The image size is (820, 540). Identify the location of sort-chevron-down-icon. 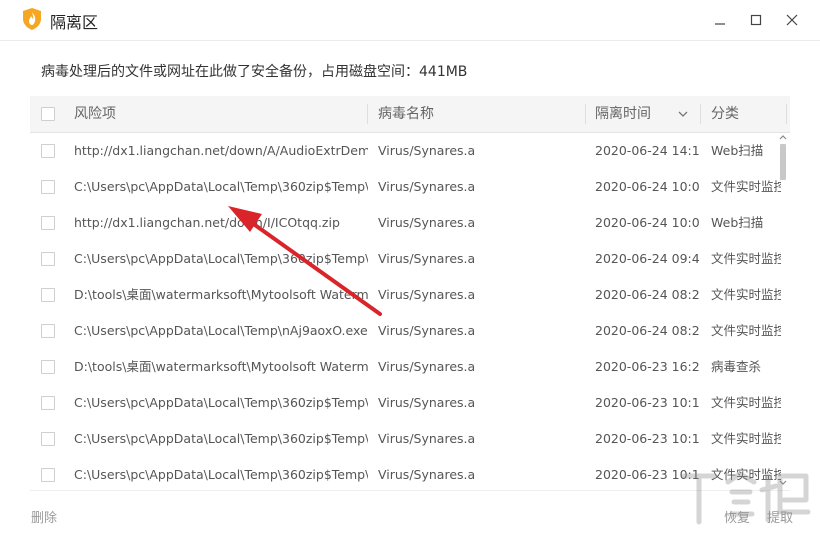
(683, 114).